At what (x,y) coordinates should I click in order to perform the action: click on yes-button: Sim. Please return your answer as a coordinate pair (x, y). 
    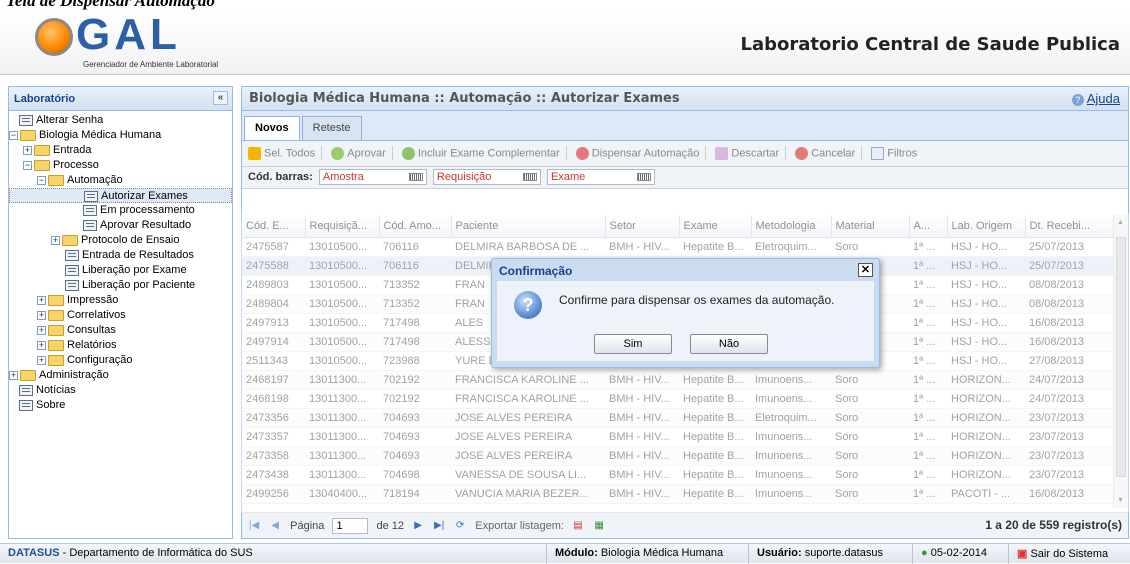
    Looking at the image, I should click on (633, 344).